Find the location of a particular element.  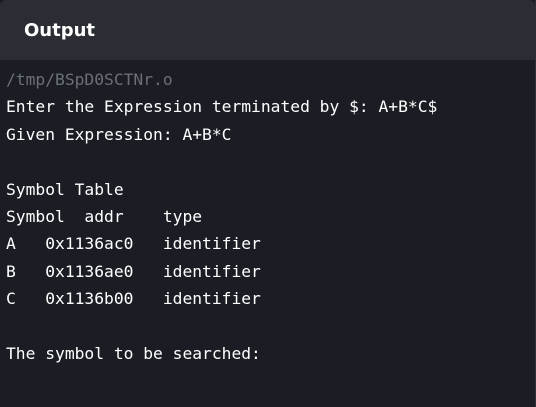

output-header: Output is located at coordinates (267, 30).